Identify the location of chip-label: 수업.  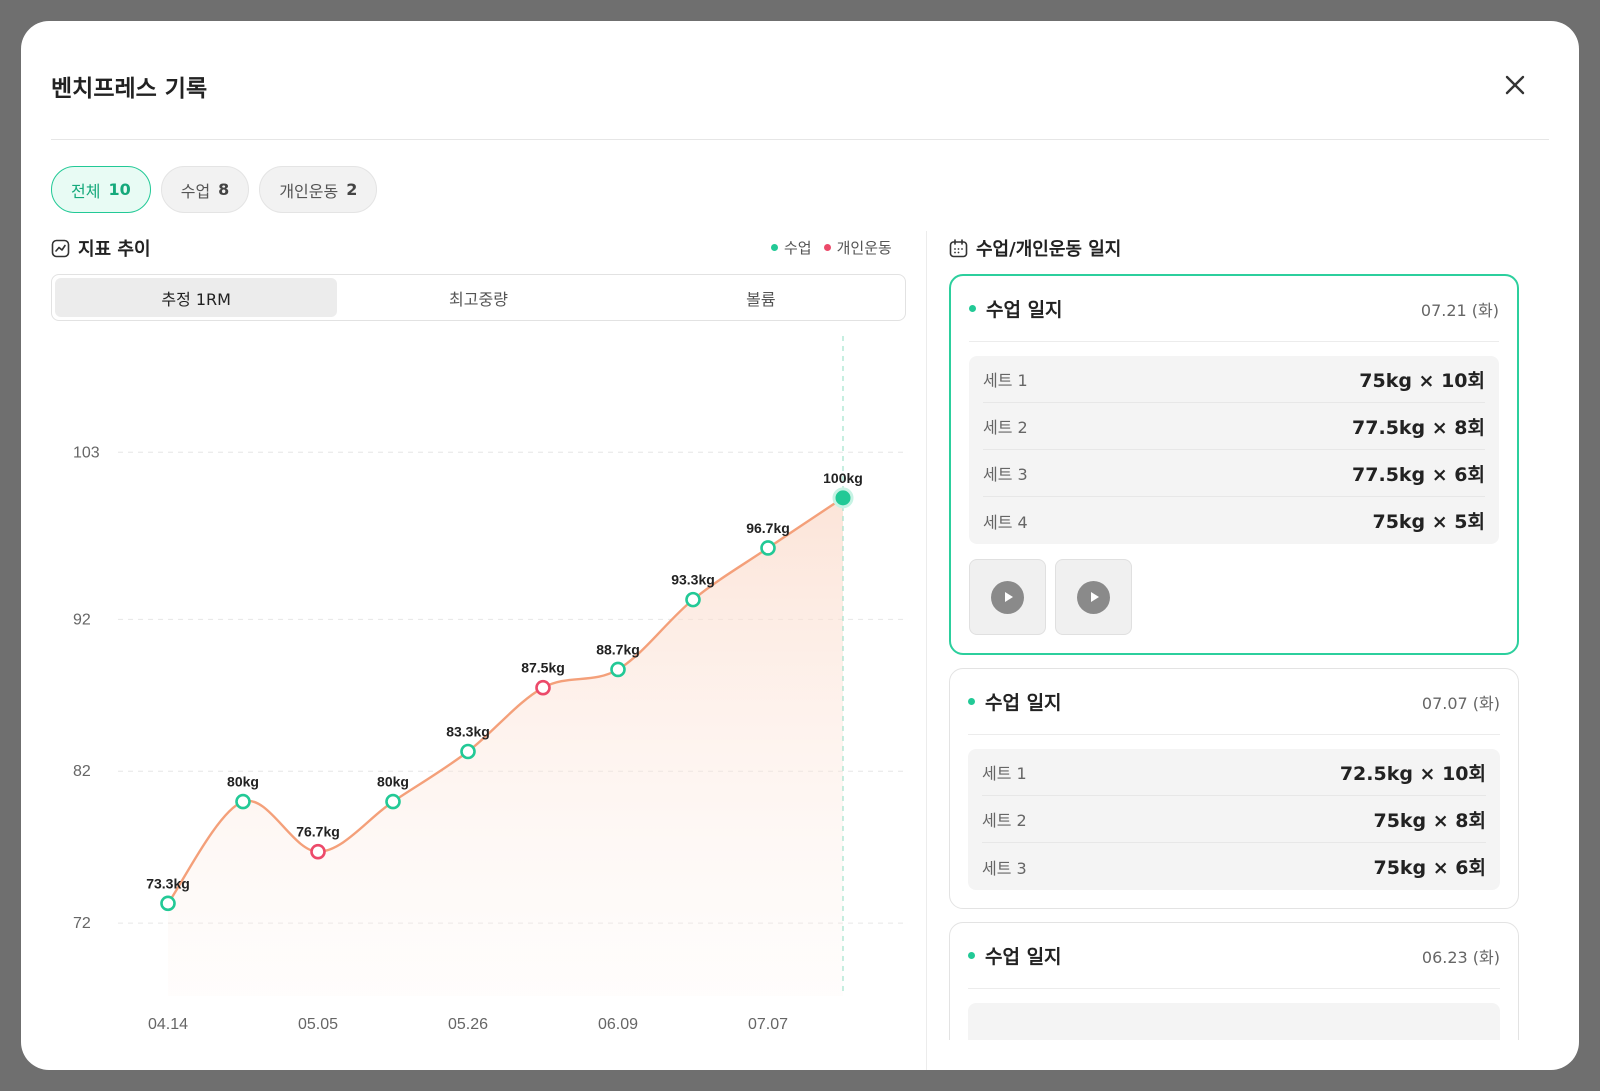
(195, 191).